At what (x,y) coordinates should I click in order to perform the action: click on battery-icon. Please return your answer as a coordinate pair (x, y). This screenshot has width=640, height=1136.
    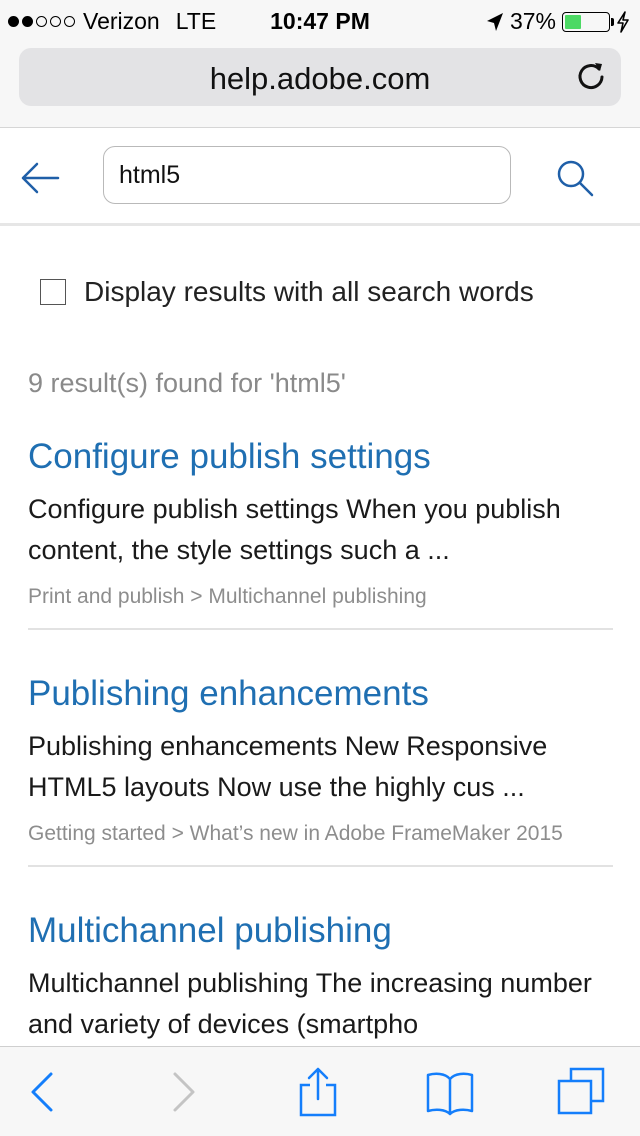
    Looking at the image, I should click on (588, 21).